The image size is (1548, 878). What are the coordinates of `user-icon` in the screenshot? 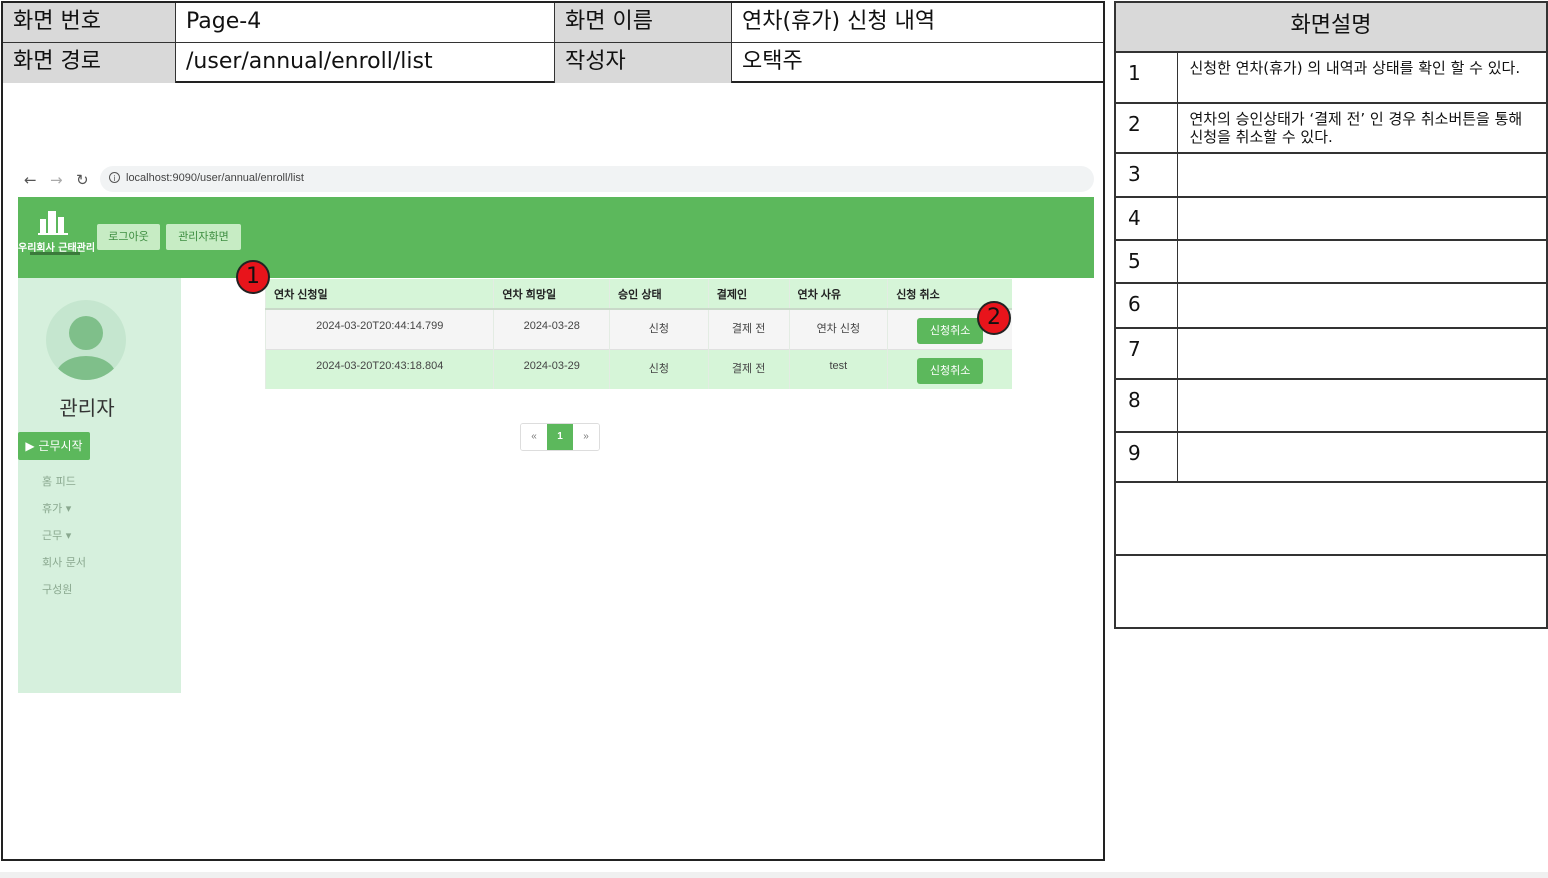 It's located at (86, 333).